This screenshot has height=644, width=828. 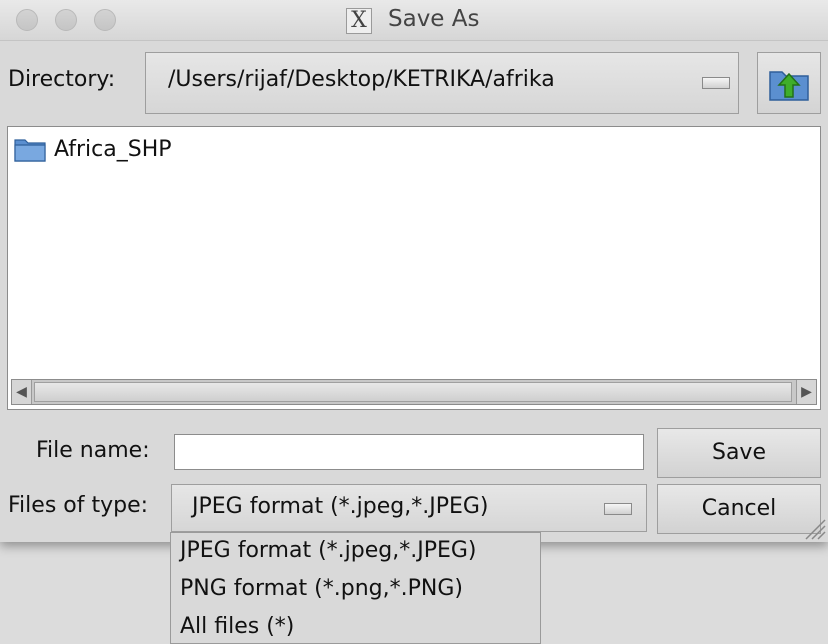 I want to click on save-button: Save, so click(x=739, y=453).